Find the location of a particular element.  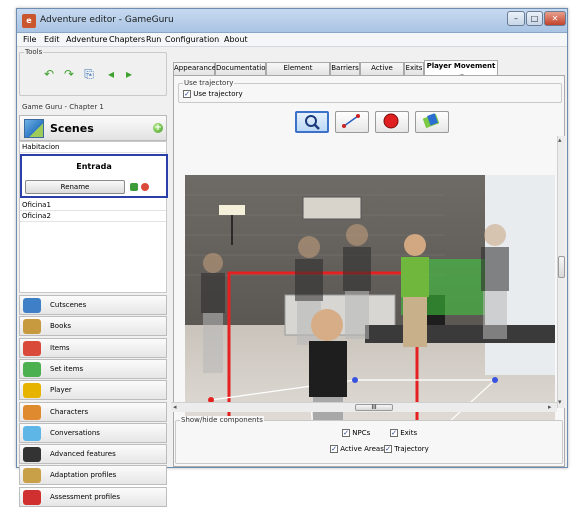

tab-active-areas: Active areas is located at coordinates (382, 72).